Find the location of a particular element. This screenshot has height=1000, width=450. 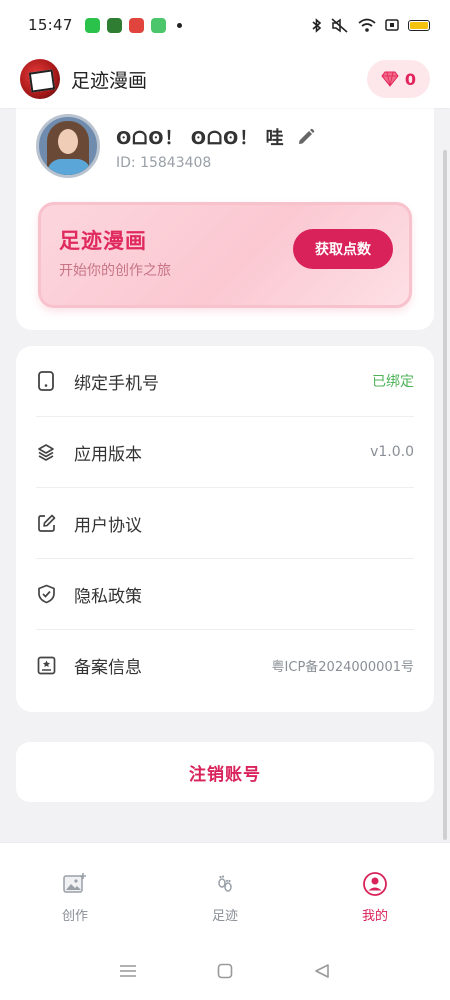

setting-value: v1.0.0 is located at coordinates (392, 452).